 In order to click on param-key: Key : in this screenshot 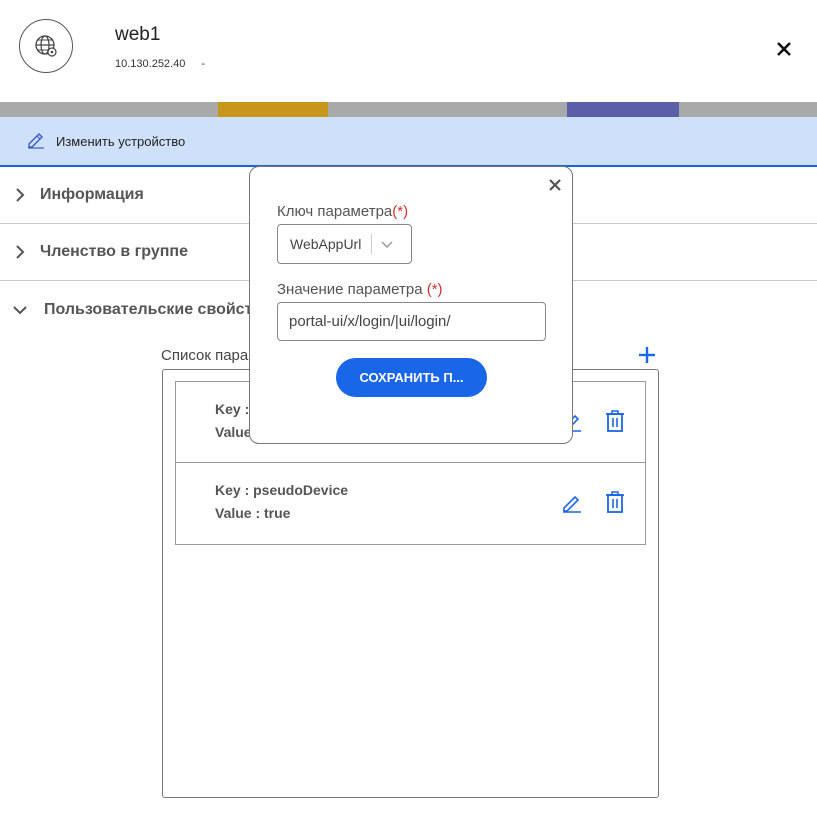, I will do `click(232, 409)`.